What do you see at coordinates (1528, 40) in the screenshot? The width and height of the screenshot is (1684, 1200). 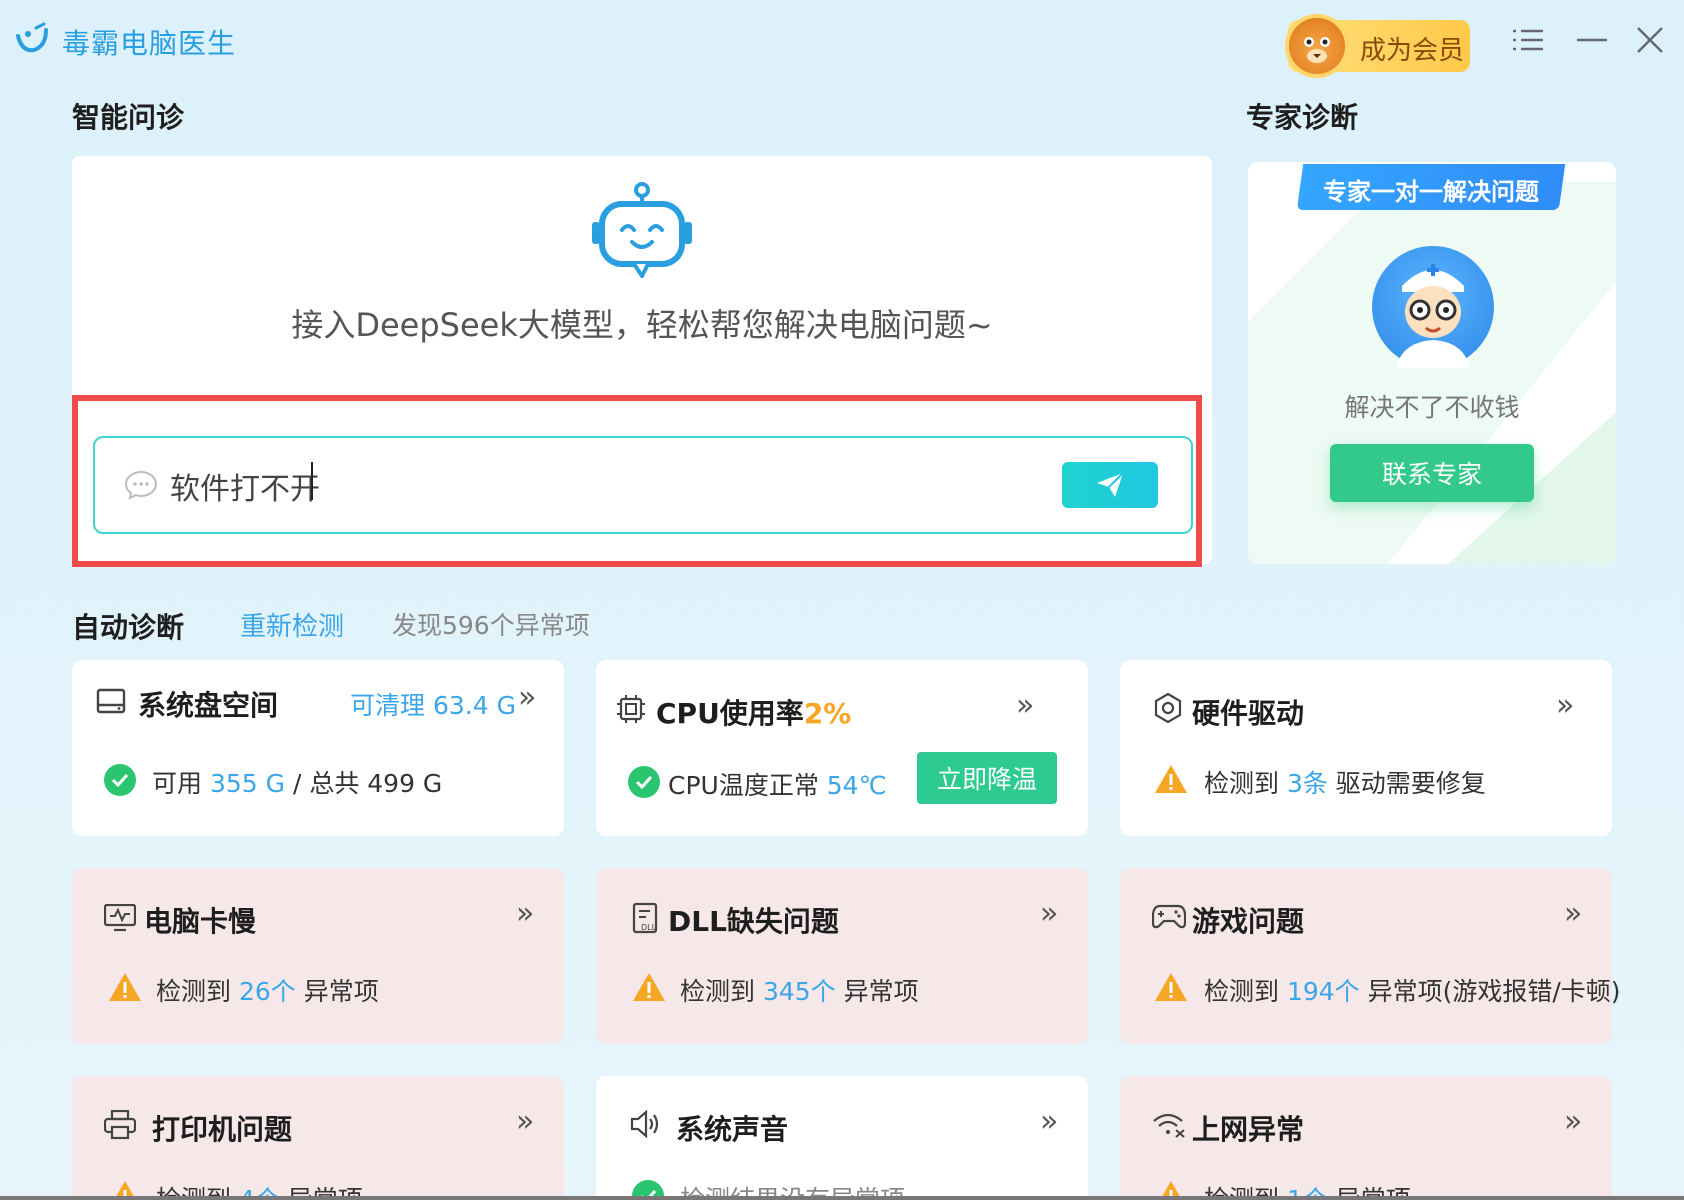 I see `menu-icon` at bounding box center [1528, 40].